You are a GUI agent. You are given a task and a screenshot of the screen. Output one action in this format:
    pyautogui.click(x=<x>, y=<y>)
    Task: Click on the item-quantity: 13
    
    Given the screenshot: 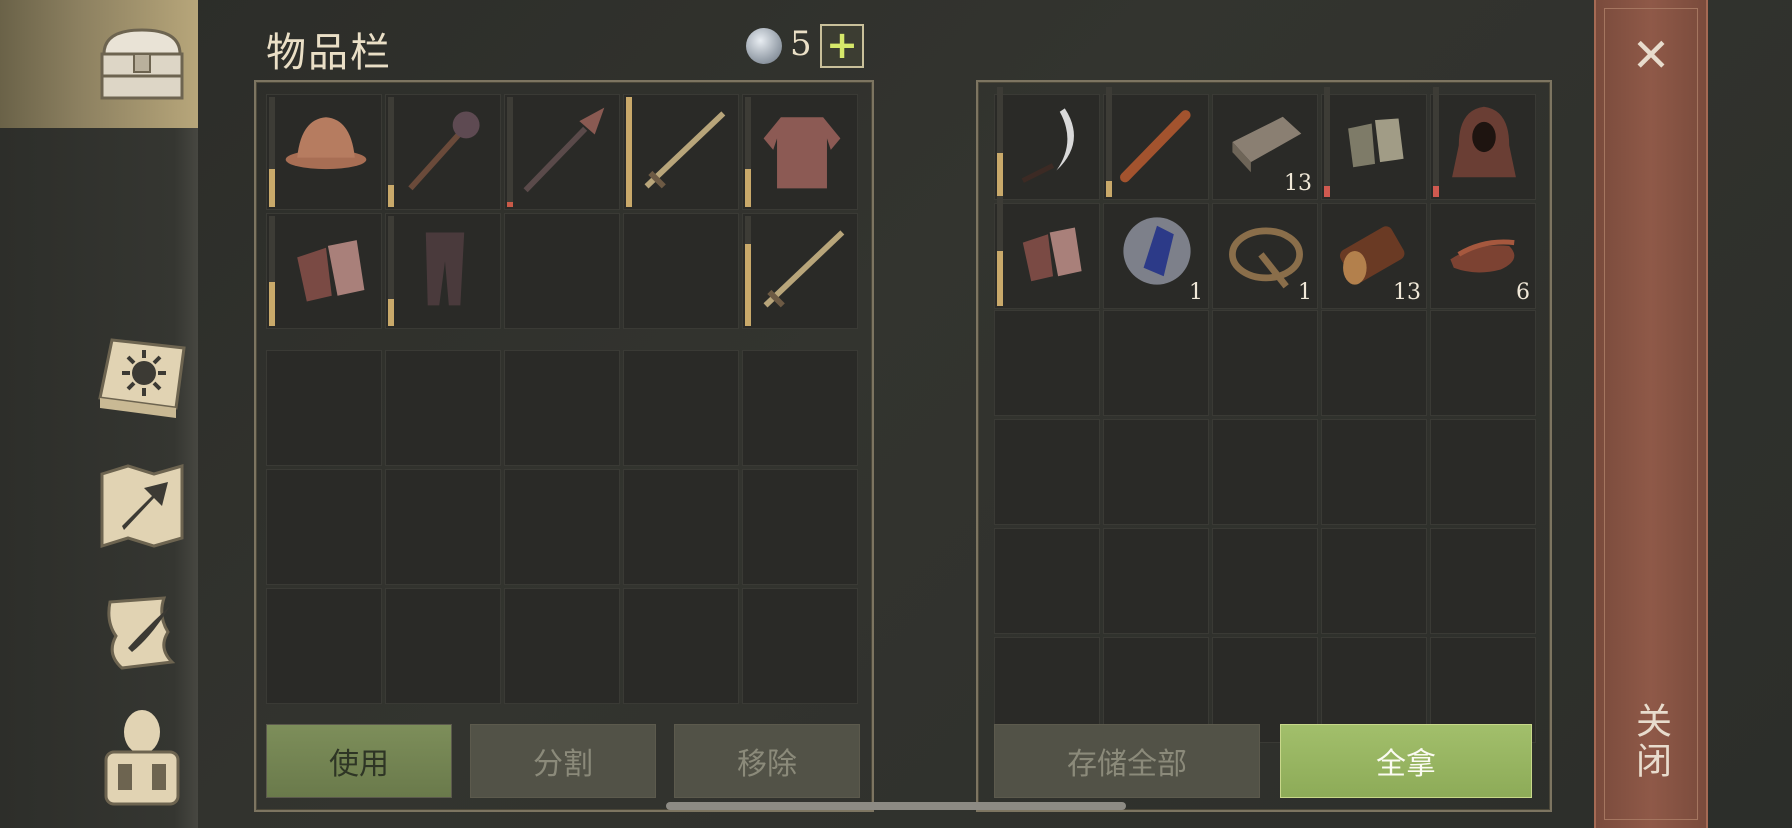 What is the action you would take?
    pyautogui.click(x=1298, y=183)
    